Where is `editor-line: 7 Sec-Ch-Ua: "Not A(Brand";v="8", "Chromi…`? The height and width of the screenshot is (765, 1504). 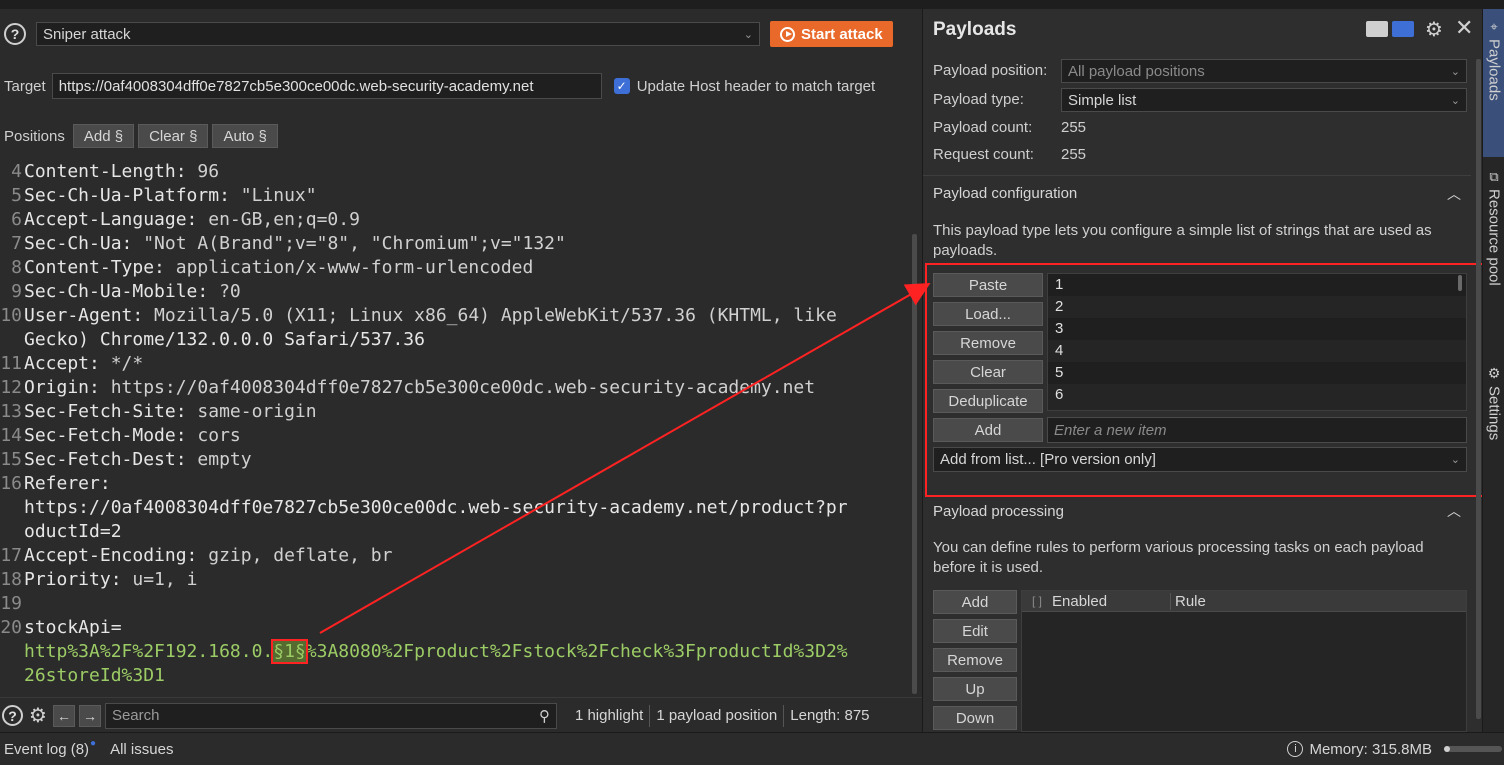 editor-line: 7 Sec-Ch-Ua: "Not A(Brand";v="8", "Chromi… is located at coordinates (459, 244).